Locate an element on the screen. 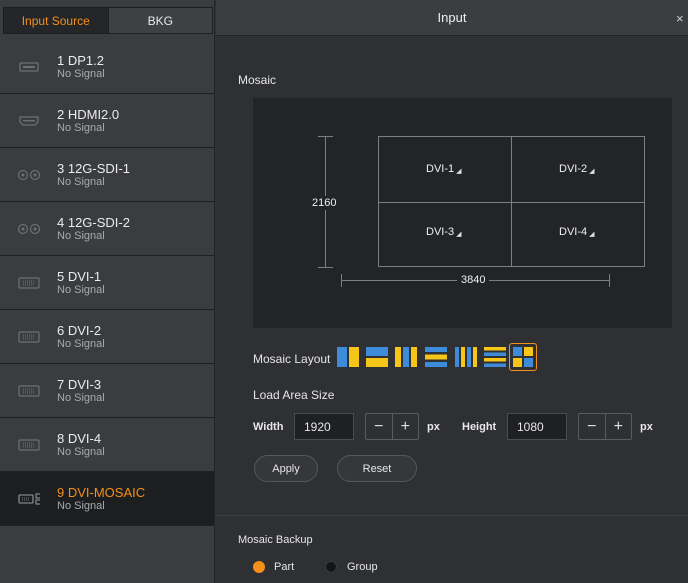  height-label: Height is located at coordinates (479, 427).